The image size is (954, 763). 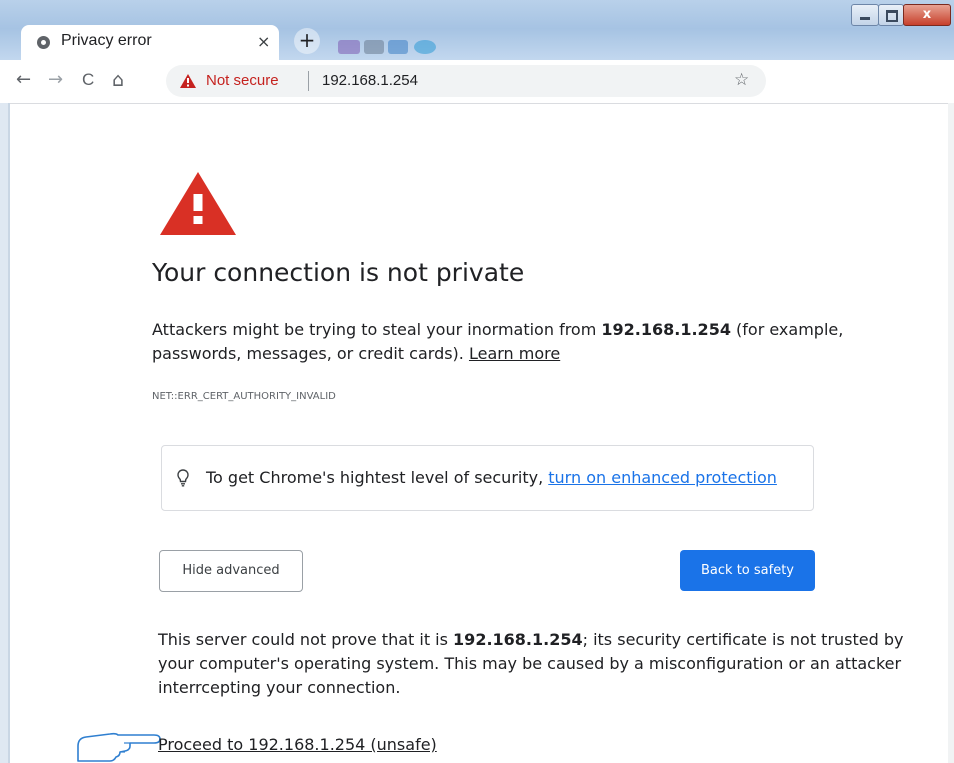 I want to click on tab-title: Privacy error, so click(x=106, y=40).